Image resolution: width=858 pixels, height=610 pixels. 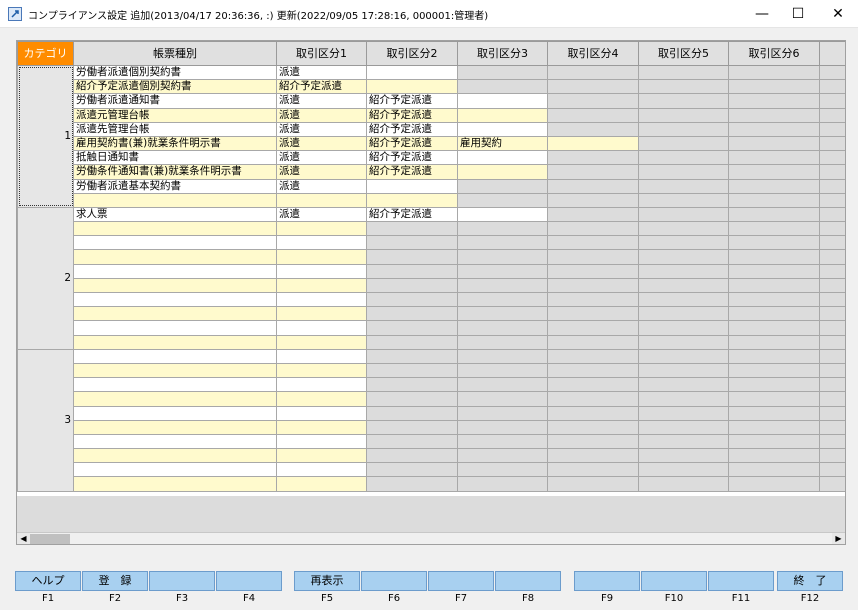 I want to click on column-header-category: カテゴリ, so click(x=45, y=53).